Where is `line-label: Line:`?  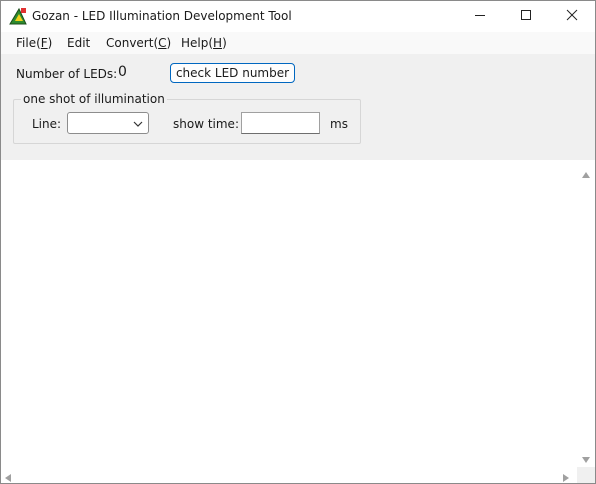 line-label: Line: is located at coordinates (47, 124).